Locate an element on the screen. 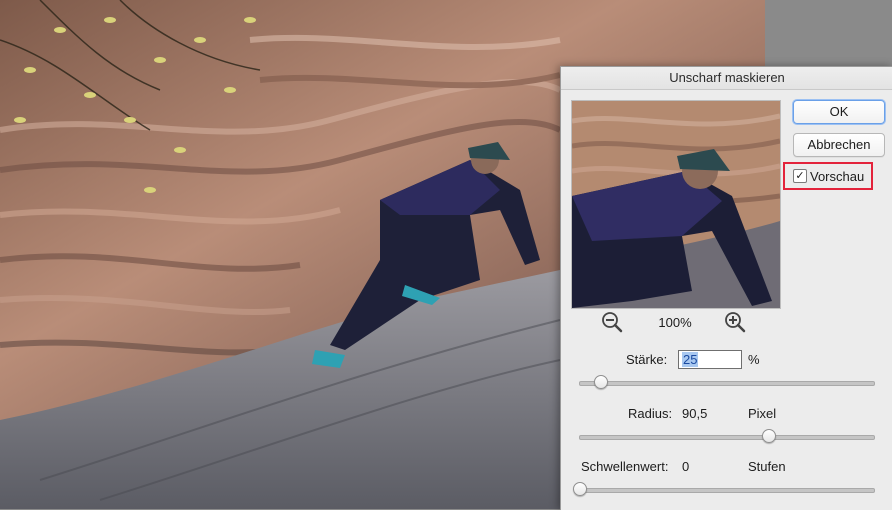 The width and height of the screenshot is (892, 510). schwellenwert-unit: Stufen is located at coordinates (767, 466).